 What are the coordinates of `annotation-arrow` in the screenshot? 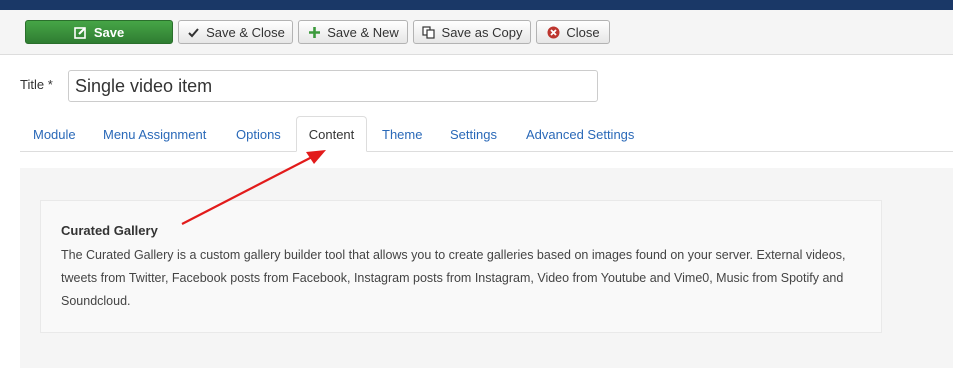 It's located at (253, 187).